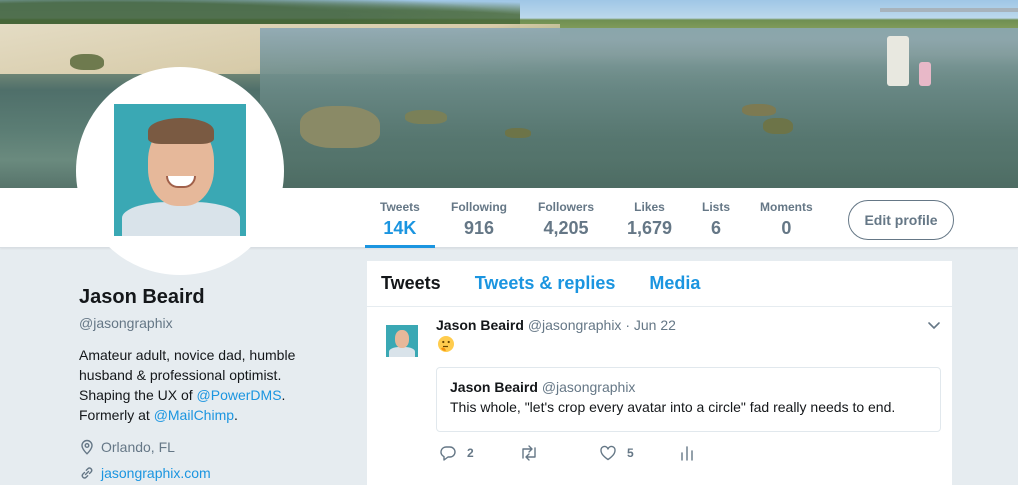 The image size is (1018, 485). What do you see at coordinates (630, 453) in the screenshot?
I see `like-count: 5` at bounding box center [630, 453].